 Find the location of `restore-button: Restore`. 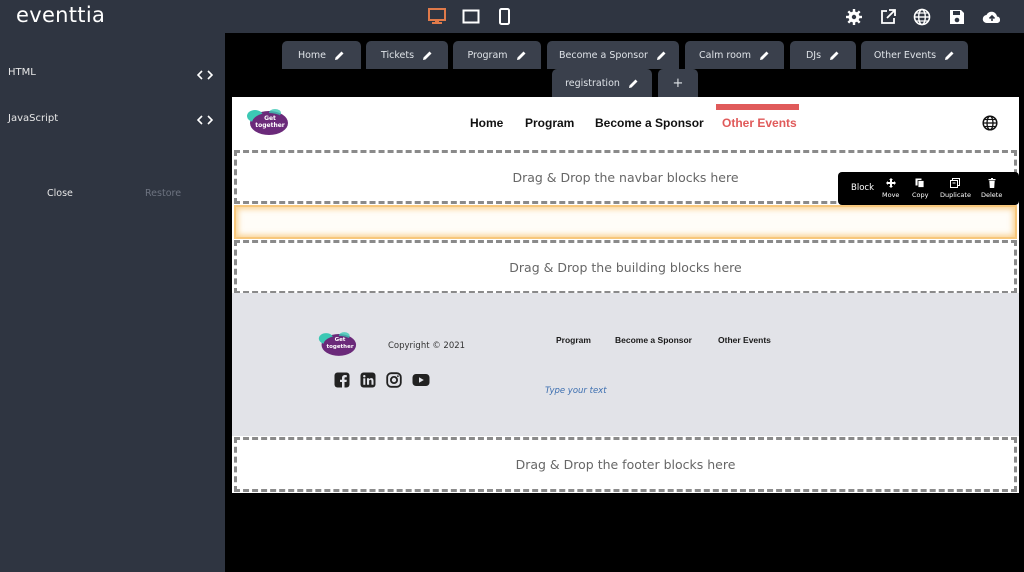

restore-button: Restore is located at coordinates (163, 193).